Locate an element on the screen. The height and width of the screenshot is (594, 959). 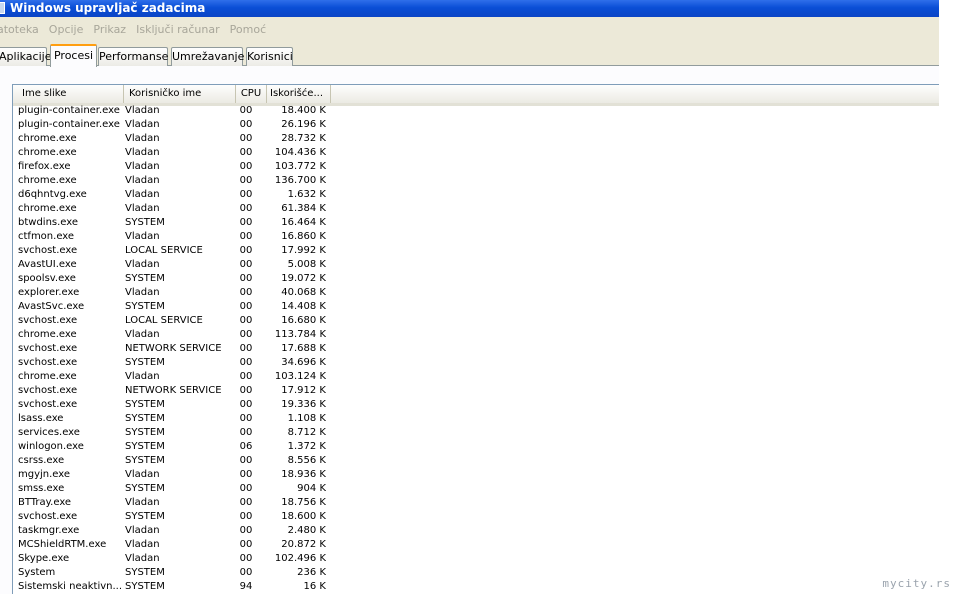
process-row: chrome.exe Vladan 00 113.784 K is located at coordinates (476, 335).